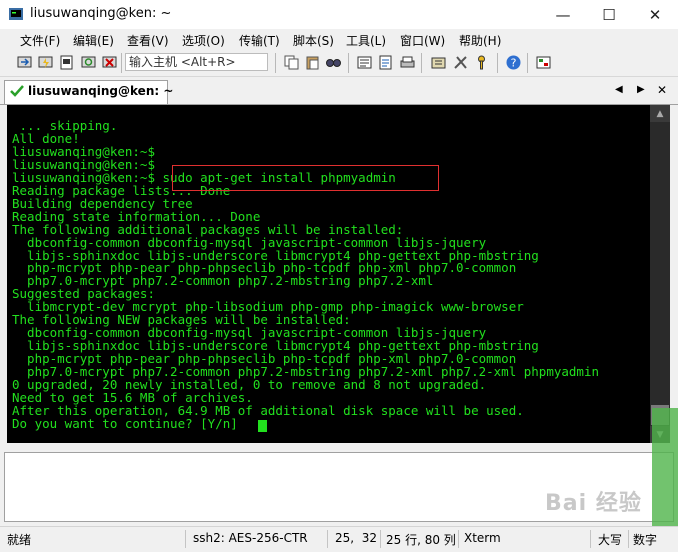  I want to click on status-caps: 大写, so click(610, 540).